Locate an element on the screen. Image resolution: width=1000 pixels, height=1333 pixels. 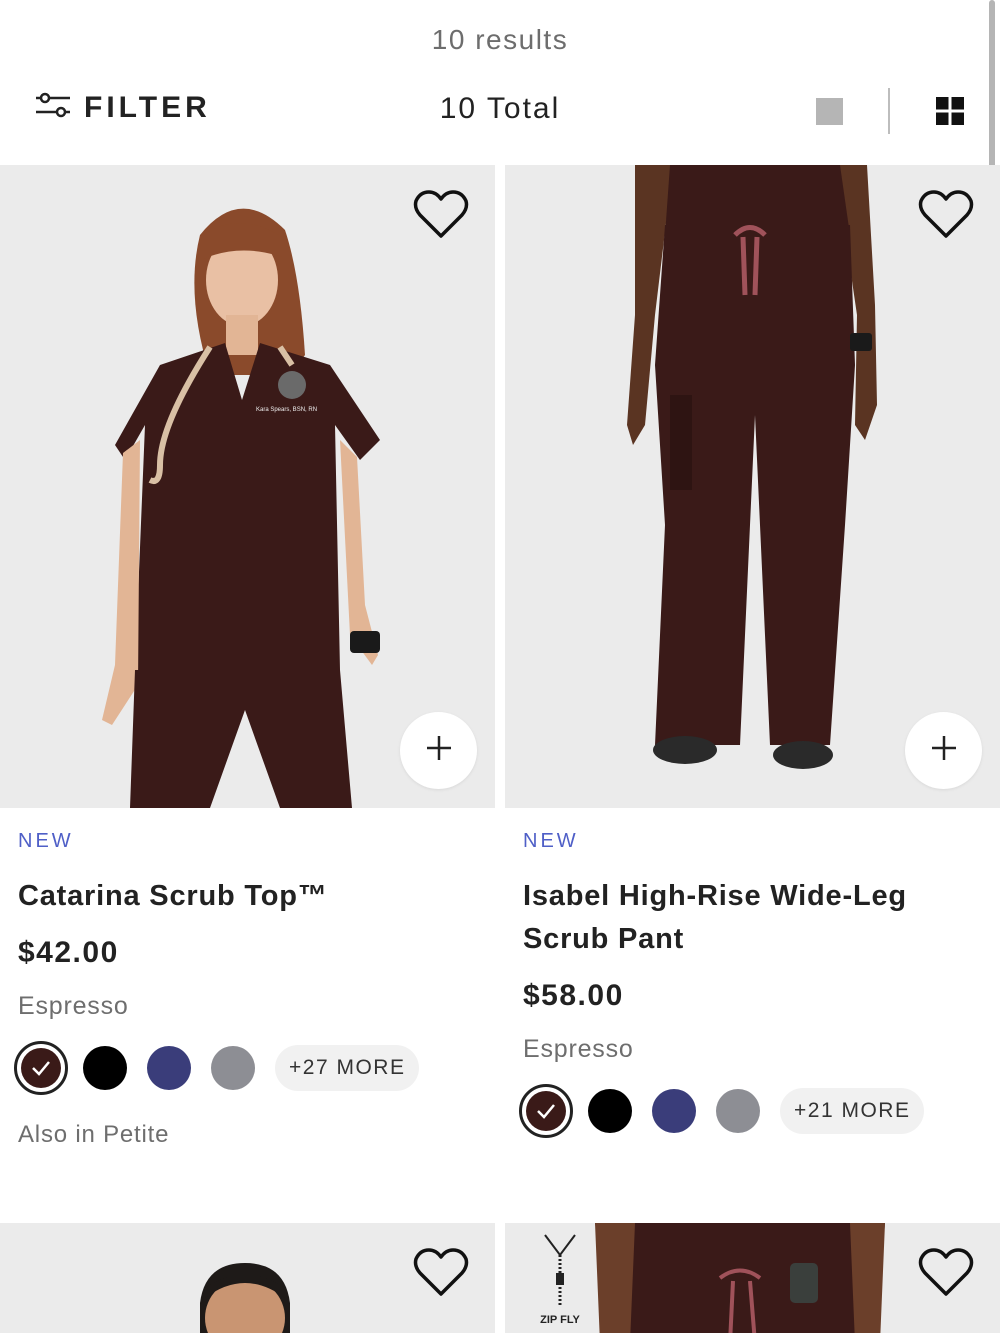
more-colors-button: +27 MORE is located at coordinates (347, 1068).